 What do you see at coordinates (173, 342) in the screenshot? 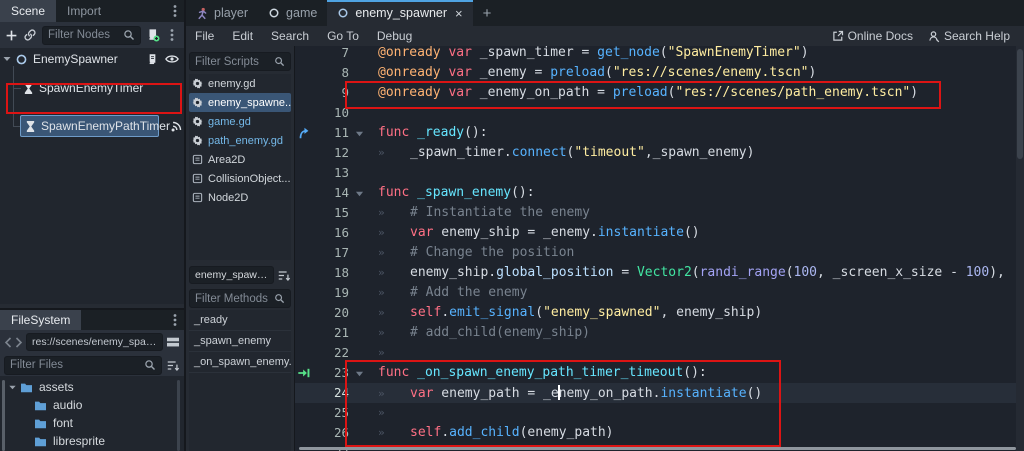
I see `split-view-icon` at bounding box center [173, 342].